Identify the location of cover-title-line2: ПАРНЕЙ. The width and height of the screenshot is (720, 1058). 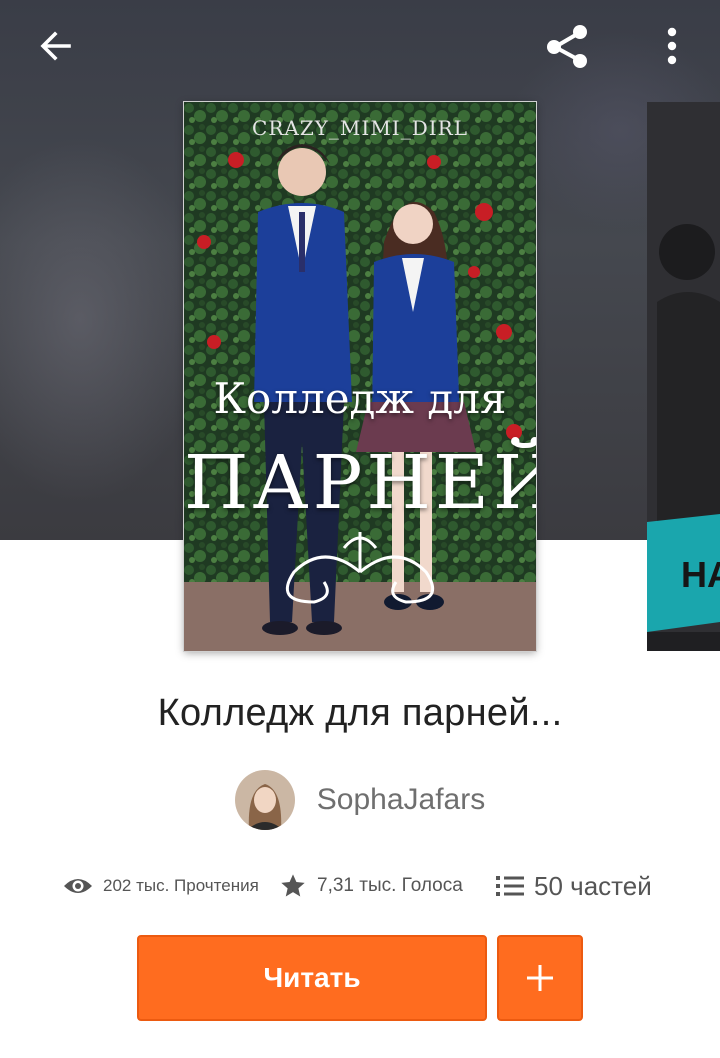
(360, 483).